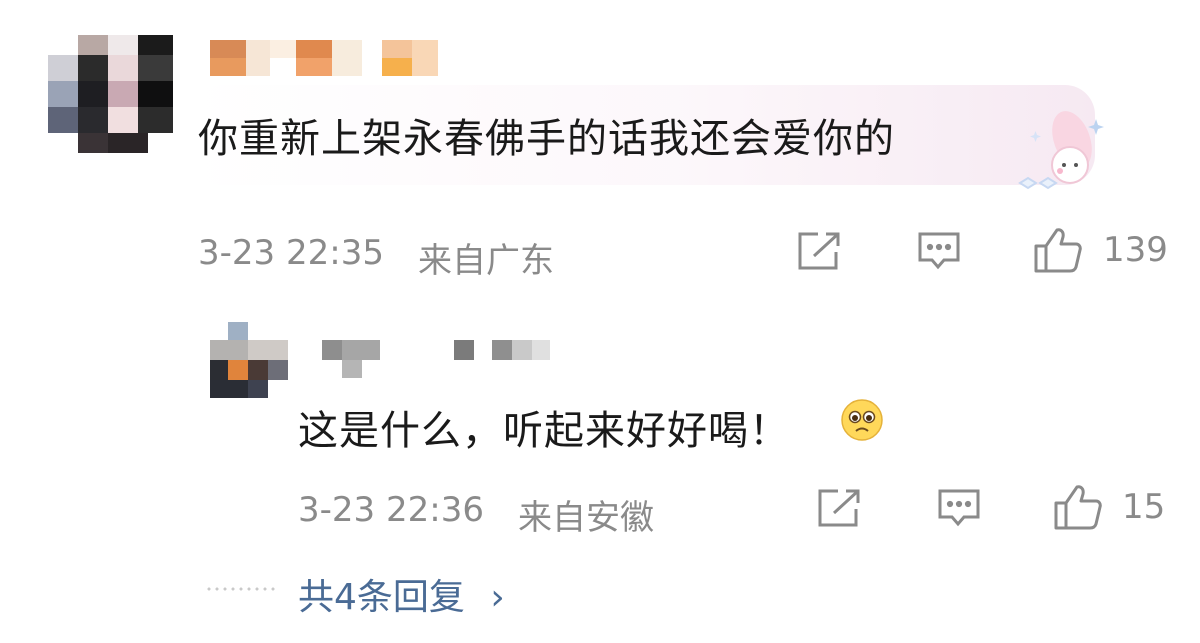 This screenshot has width=1200, height=643. I want to click on reply-location: 来自安徽, so click(586, 518).